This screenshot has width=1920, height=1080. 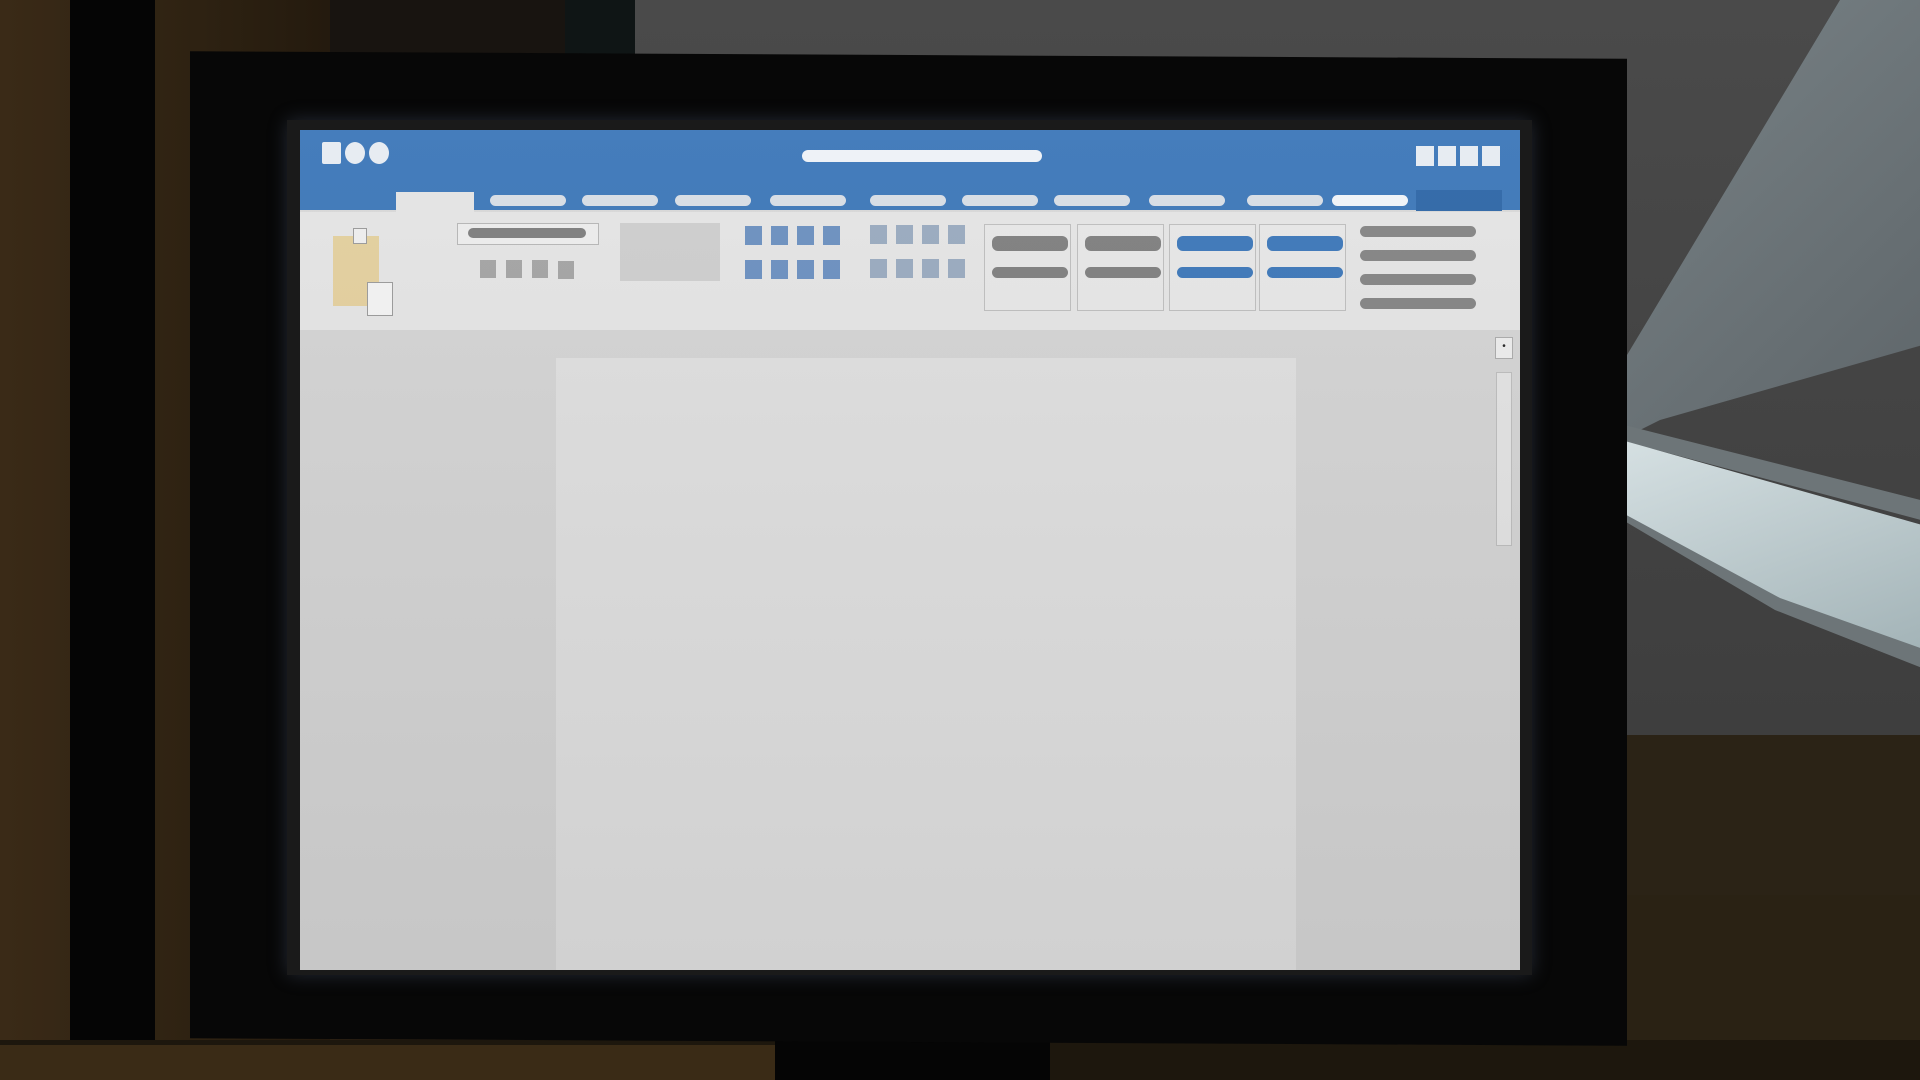 I want to click on style-no-spacing-label, so click(x=1123, y=272).